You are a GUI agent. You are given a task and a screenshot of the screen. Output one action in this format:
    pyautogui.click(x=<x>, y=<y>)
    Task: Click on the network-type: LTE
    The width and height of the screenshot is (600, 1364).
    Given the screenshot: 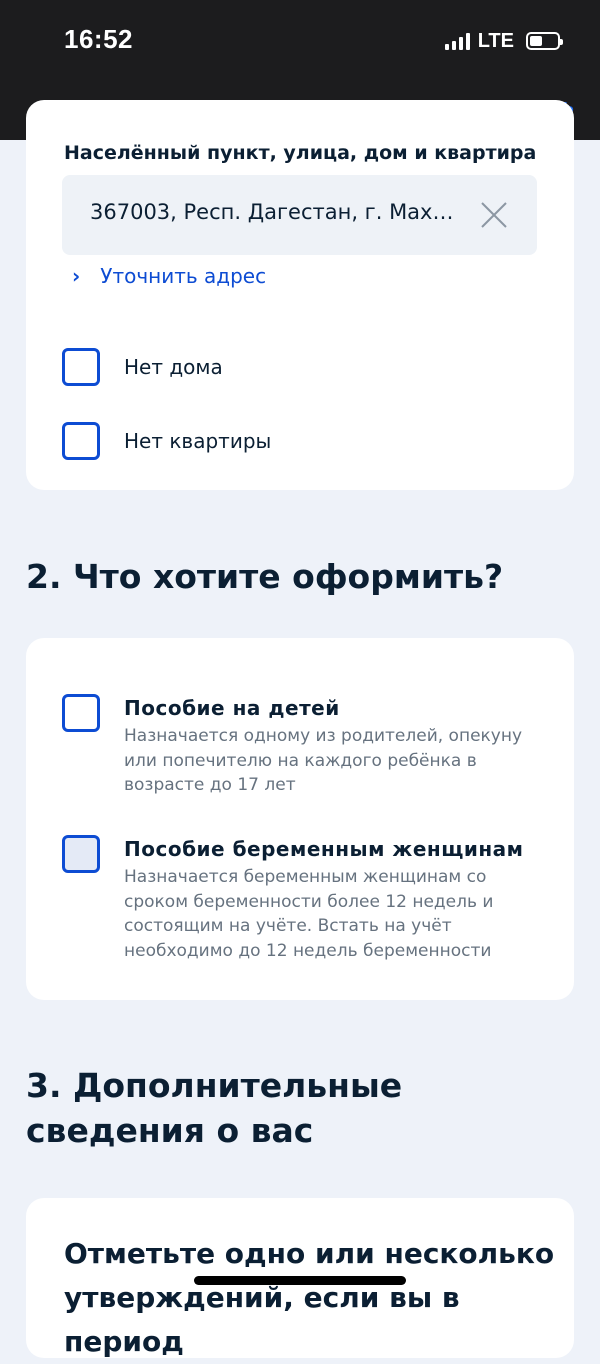 What is the action you would take?
    pyautogui.click(x=495, y=40)
    